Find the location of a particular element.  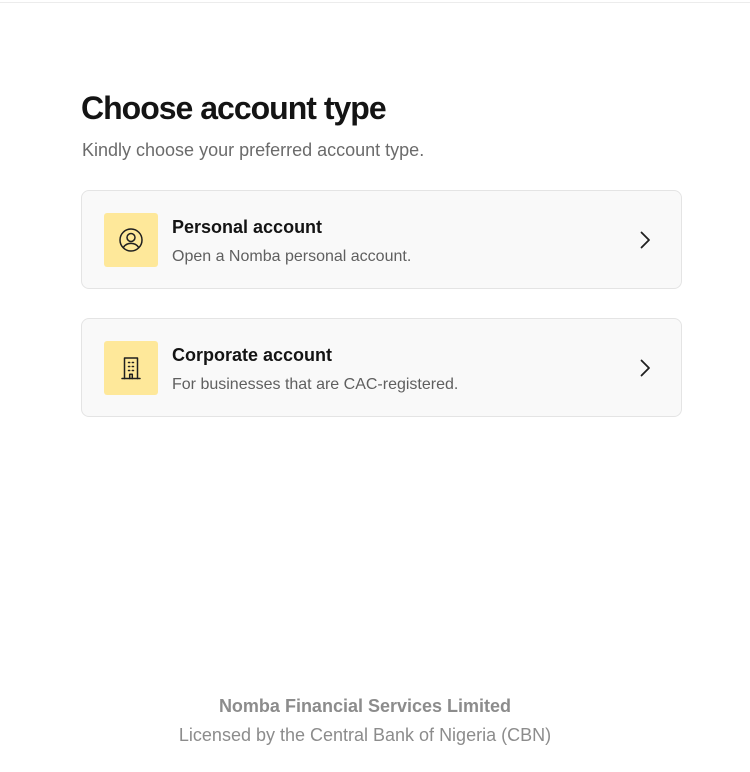

user-circle-icon is located at coordinates (131, 240).